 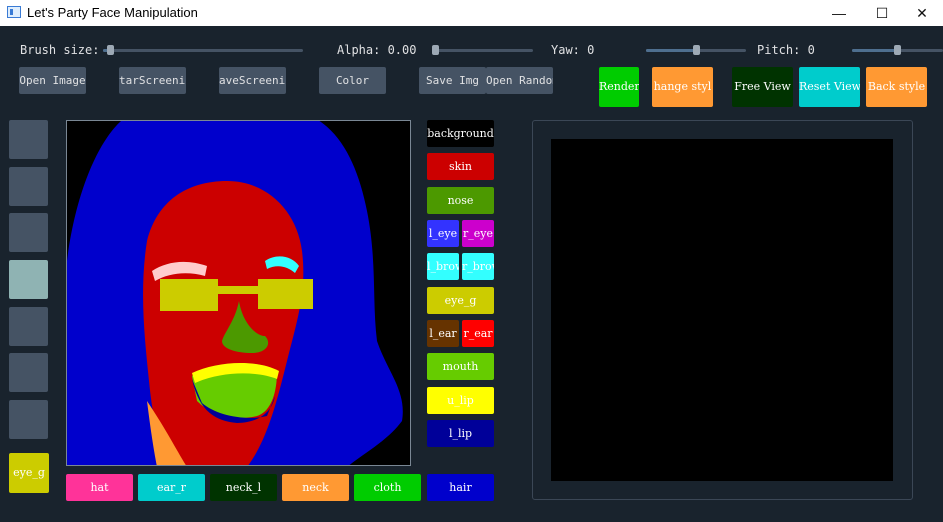 I want to click on label-l-brow-button: l_brow, so click(x=443, y=266).